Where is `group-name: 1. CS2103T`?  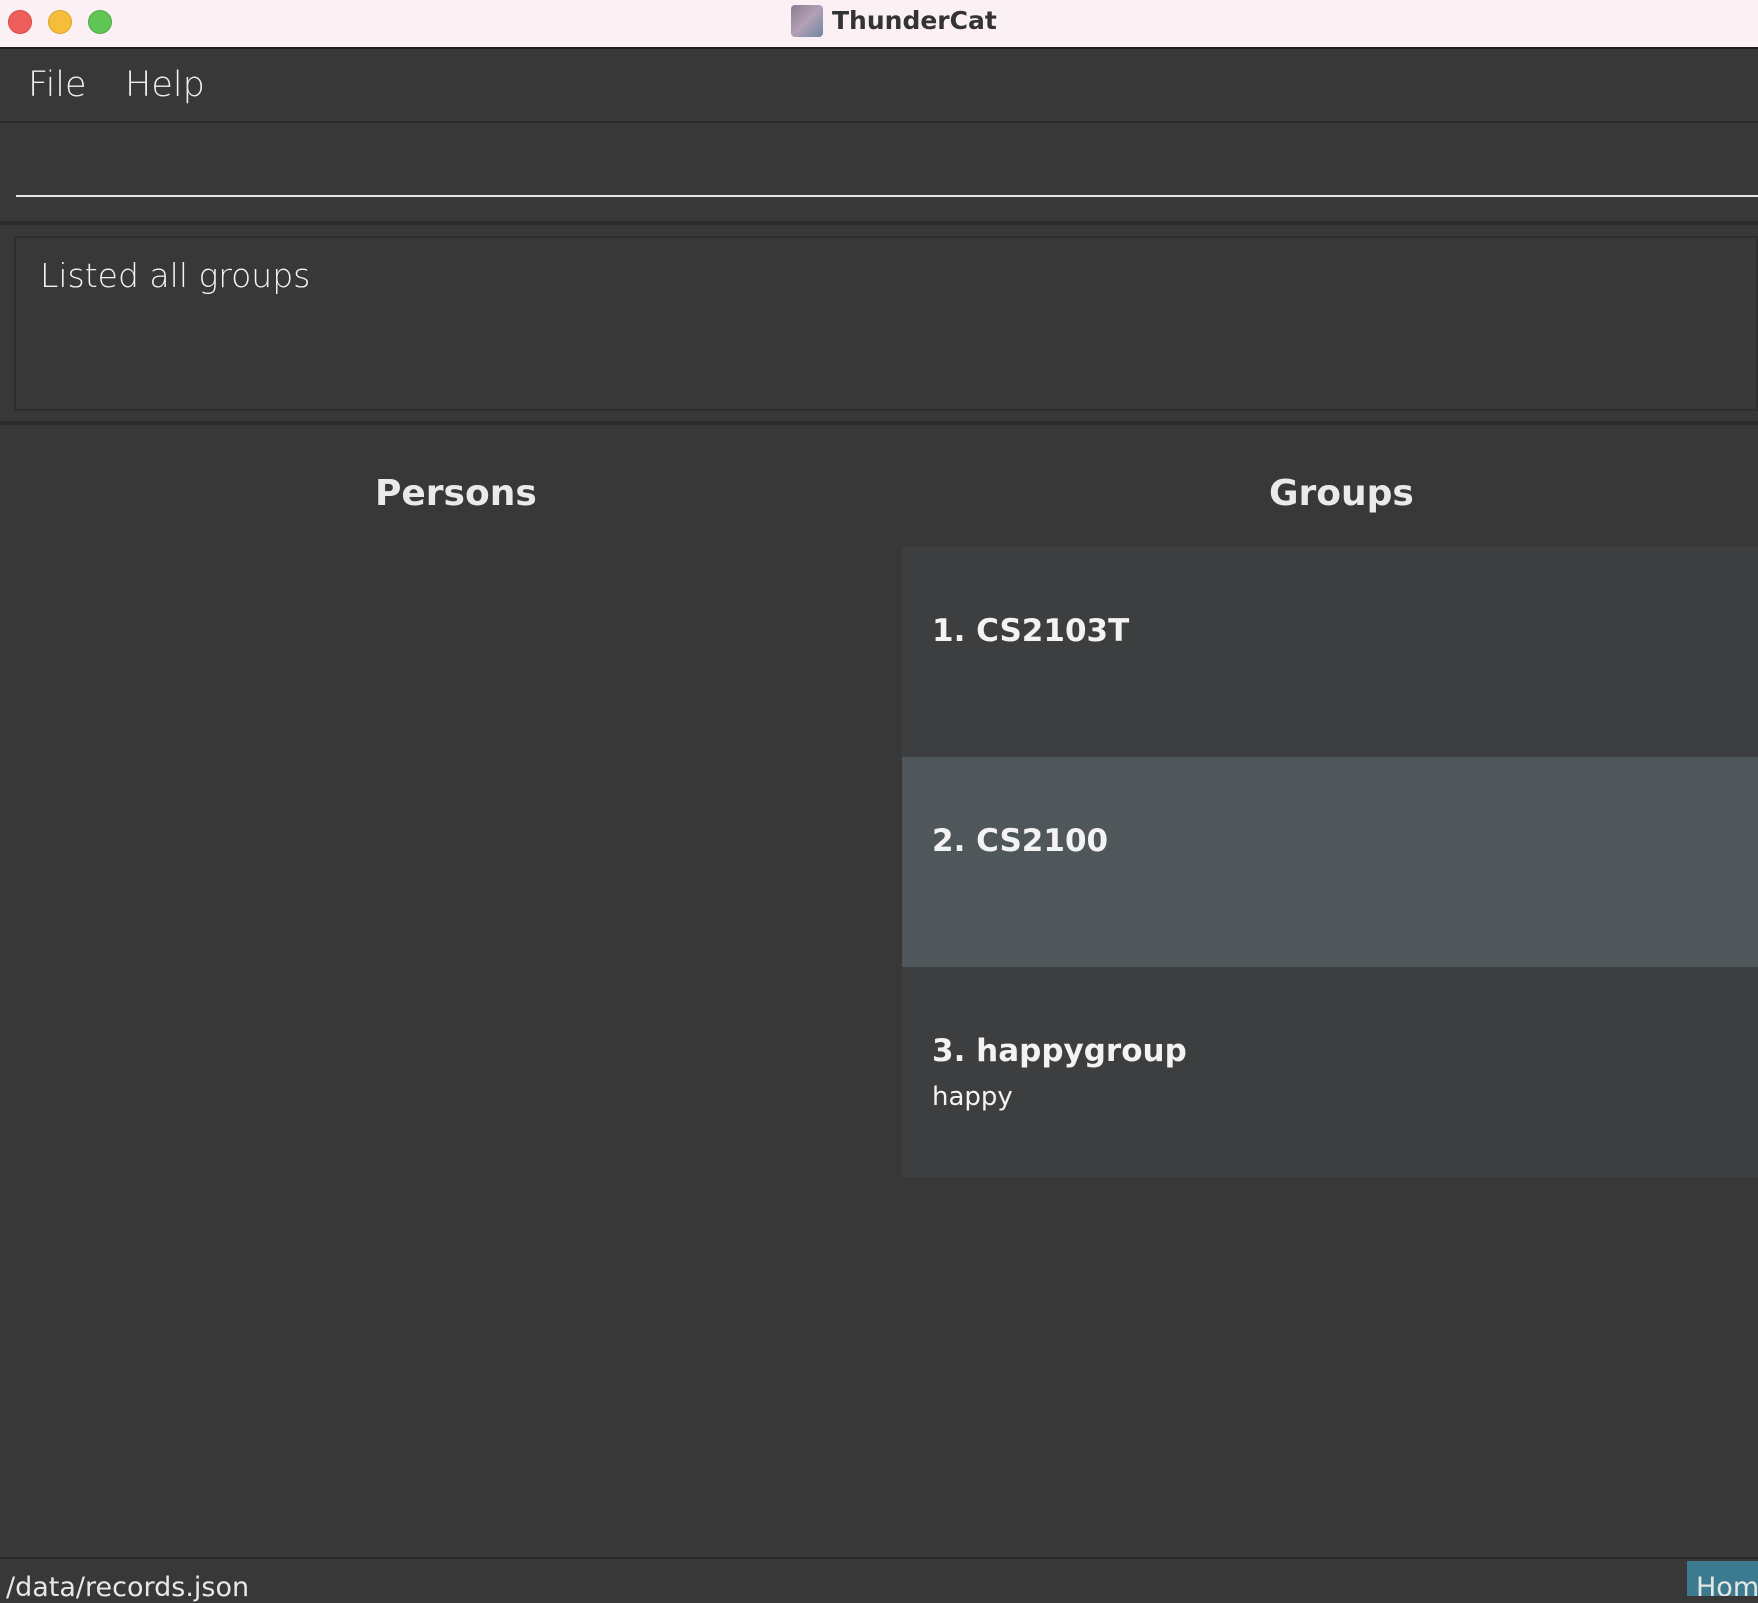
group-name: 1. CS2103T is located at coordinates (1031, 631).